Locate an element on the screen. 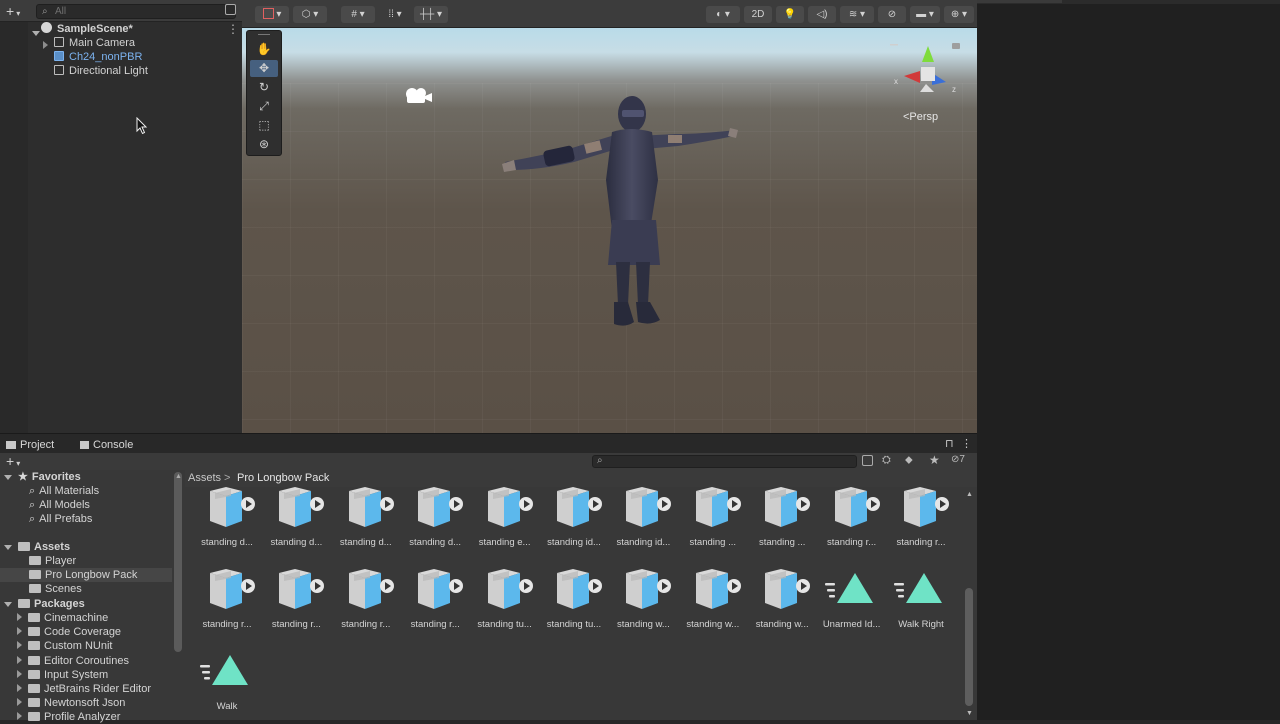 This screenshot has height=724, width=1280. tab-console: Console is located at coordinates (106, 445).